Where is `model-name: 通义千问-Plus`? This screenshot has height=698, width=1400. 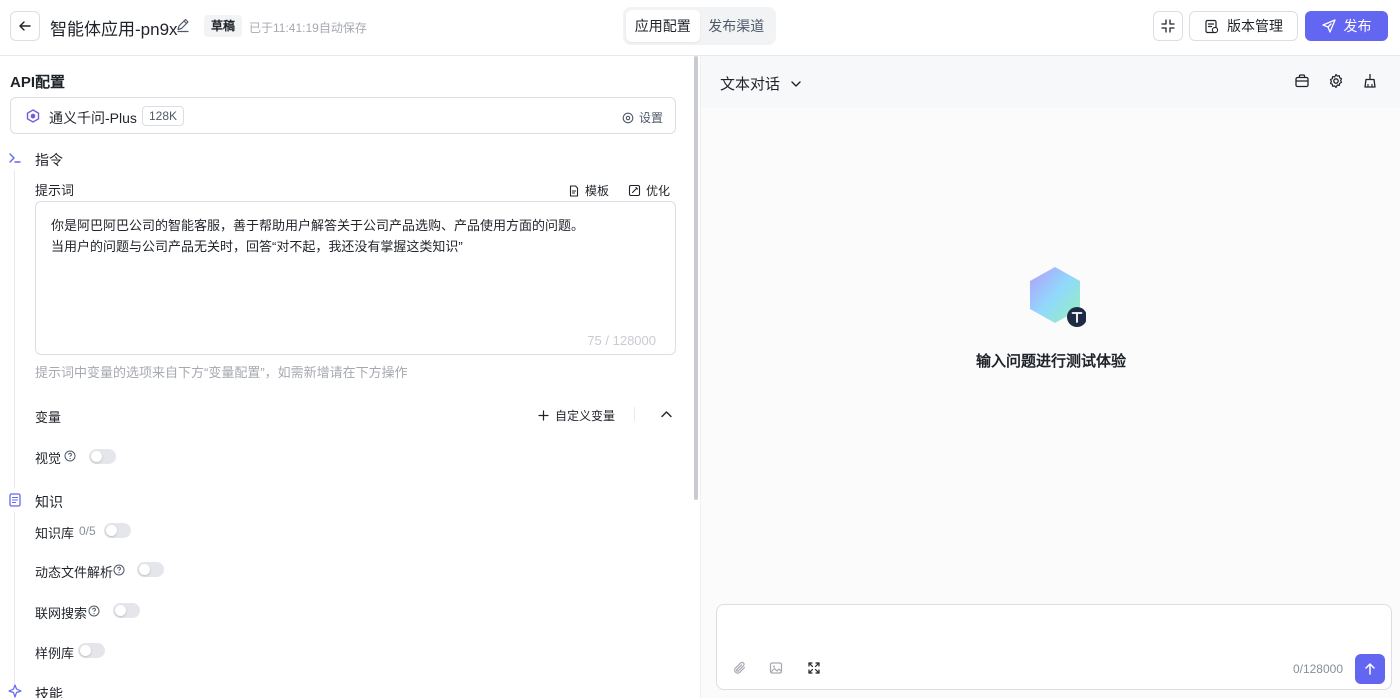
model-name: 通义千问-Plus is located at coordinates (93, 118).